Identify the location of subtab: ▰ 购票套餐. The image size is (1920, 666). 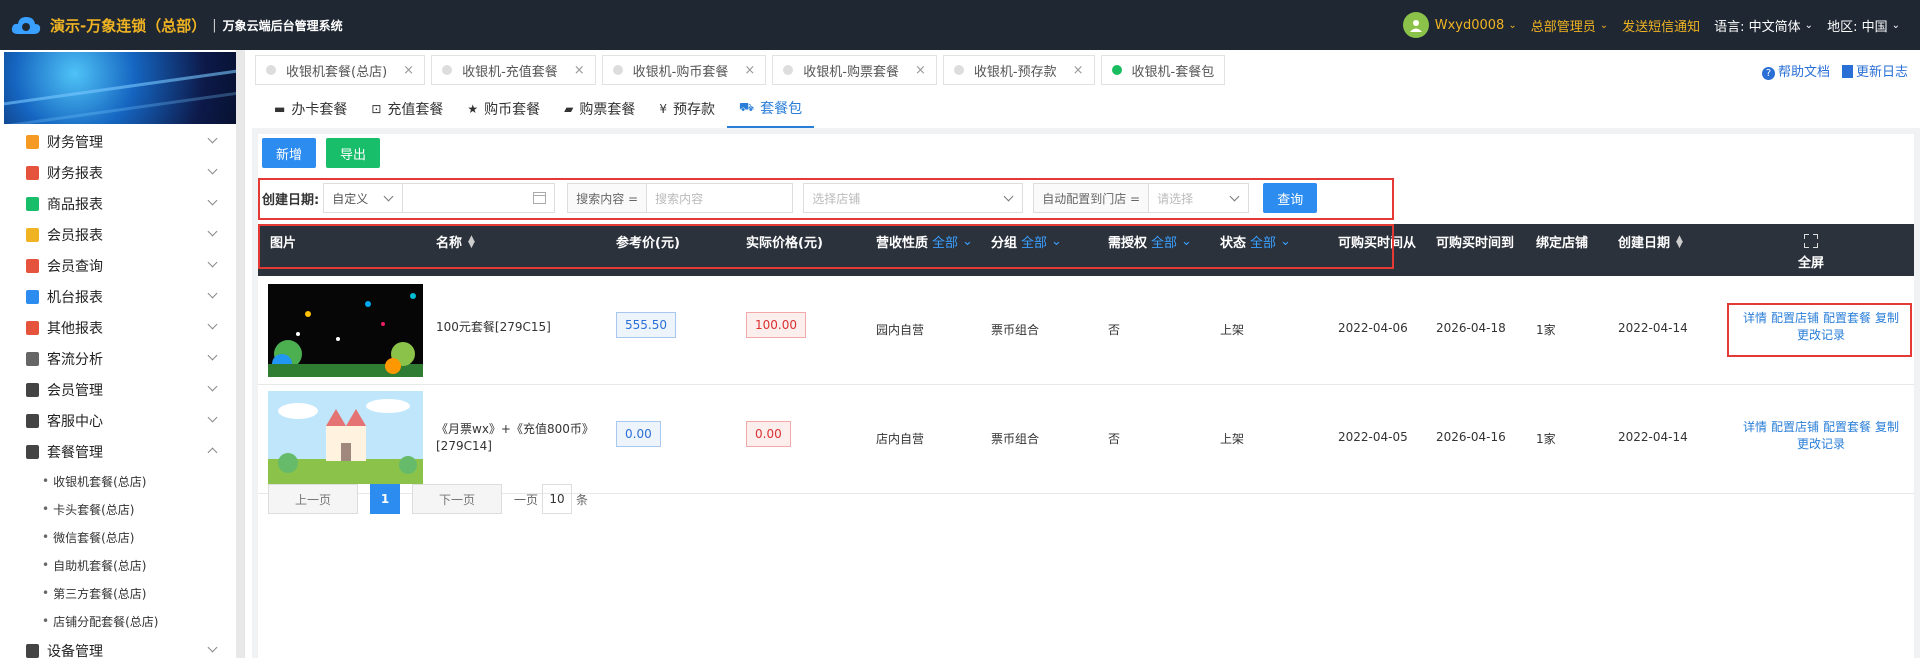
(599, 109).